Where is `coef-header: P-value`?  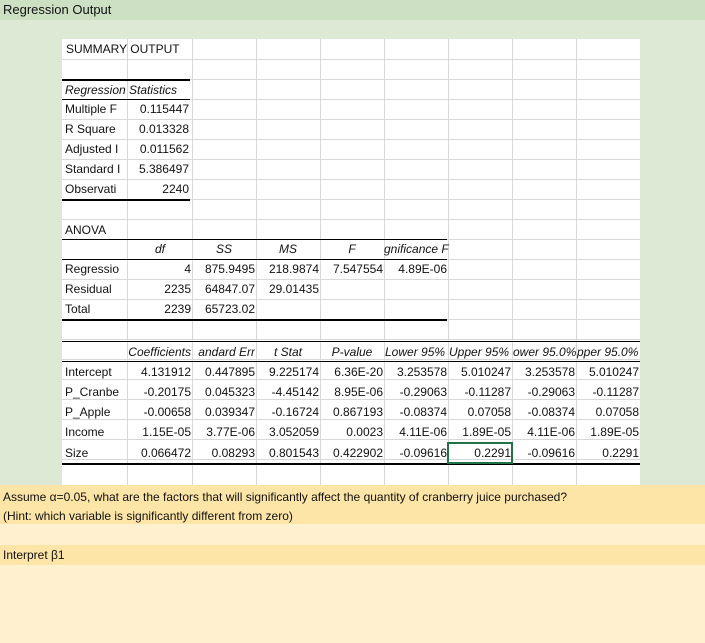 coef-header: P-value is located at coordinates (352, 352).